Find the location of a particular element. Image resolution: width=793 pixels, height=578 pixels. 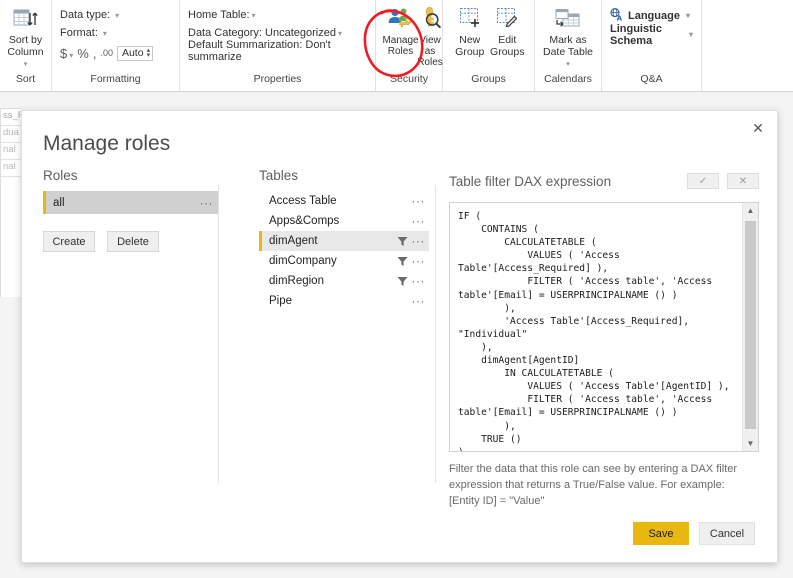

divider-roles-tables is located at coordinates (218, 334).